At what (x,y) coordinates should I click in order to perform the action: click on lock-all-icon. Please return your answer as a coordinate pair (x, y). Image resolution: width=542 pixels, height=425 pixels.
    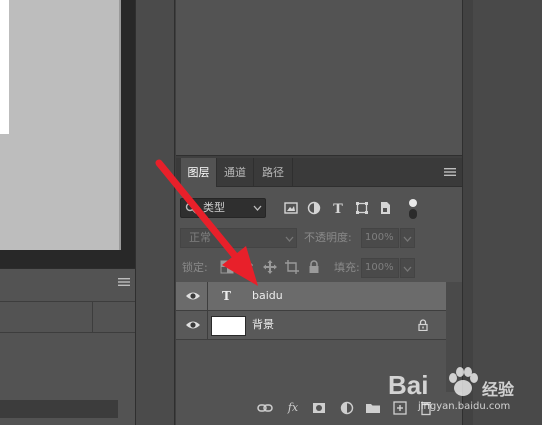
    Looking at the image, I should click on (314, 267).